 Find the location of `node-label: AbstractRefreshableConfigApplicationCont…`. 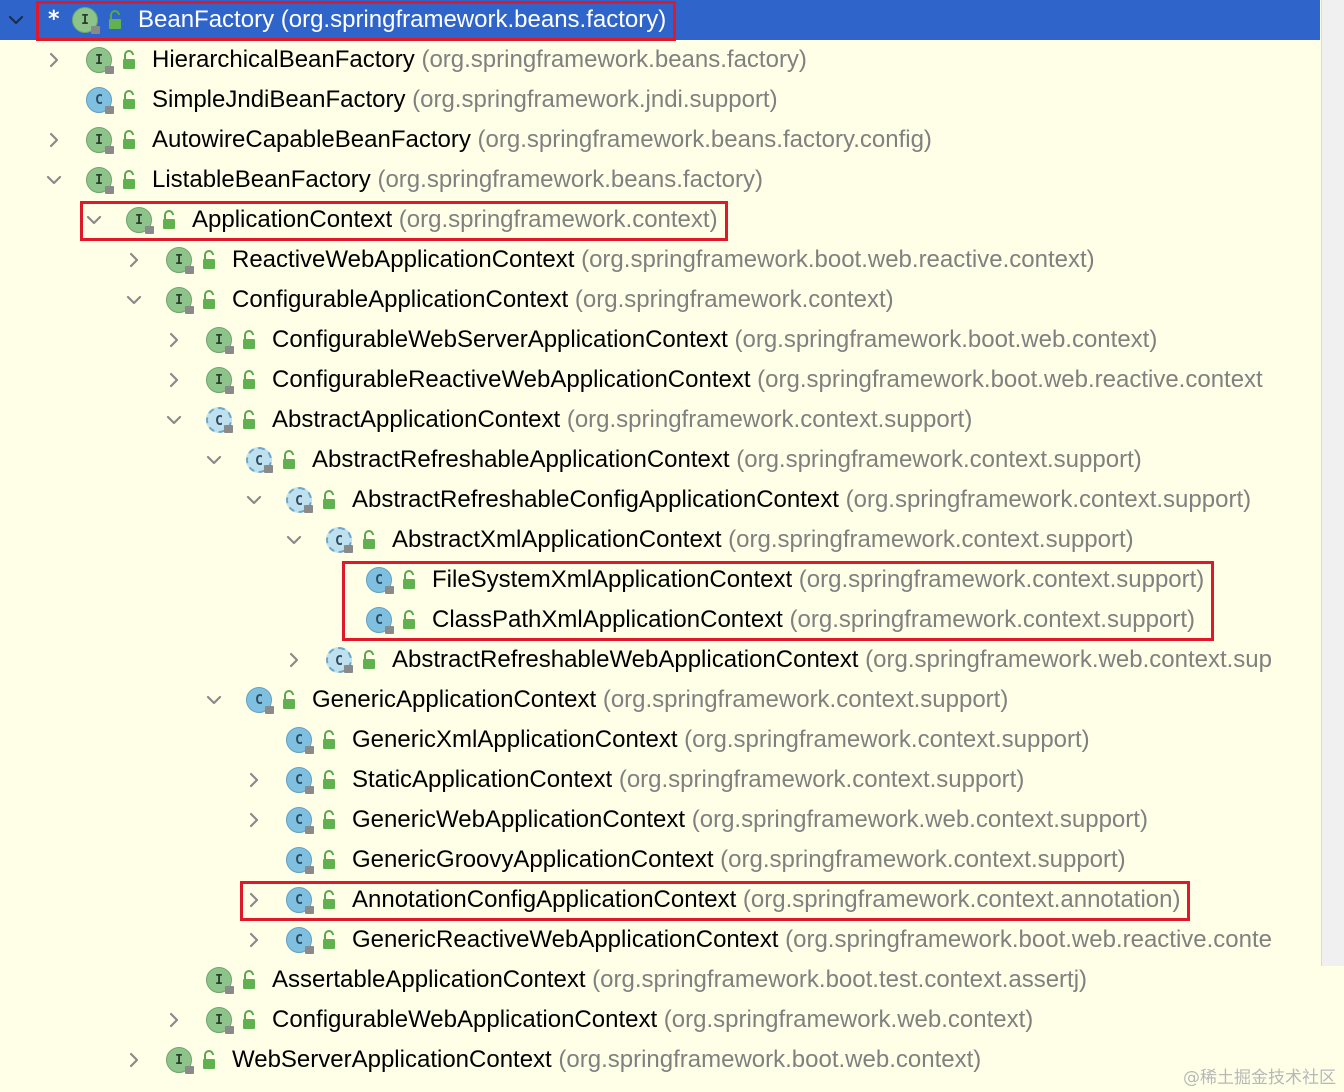

node-label: AbstractRefreshableConfigApplicationCont… is located at coordinates (801, 500).